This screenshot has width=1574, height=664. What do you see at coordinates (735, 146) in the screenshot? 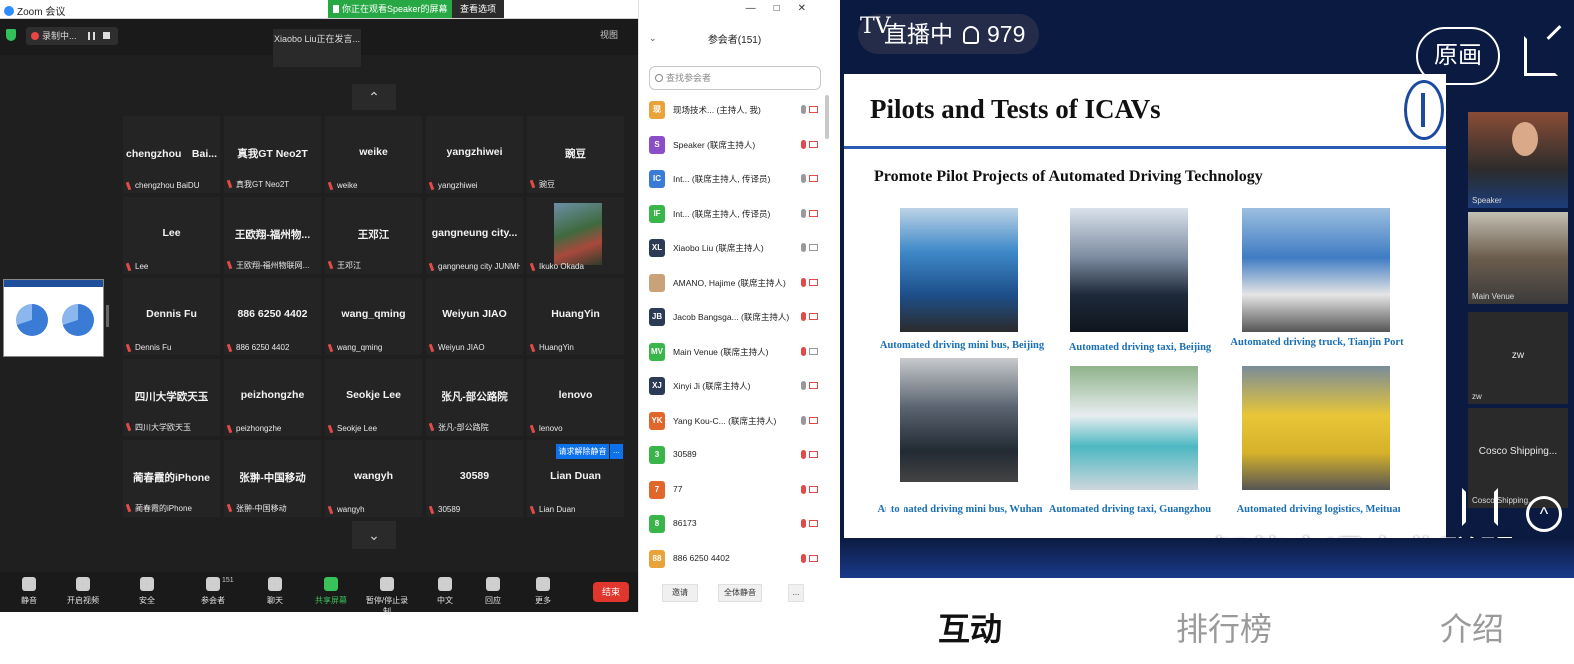
I see `participant-row: S Speaker (联席主持人)` at bounding box center [735, 146].